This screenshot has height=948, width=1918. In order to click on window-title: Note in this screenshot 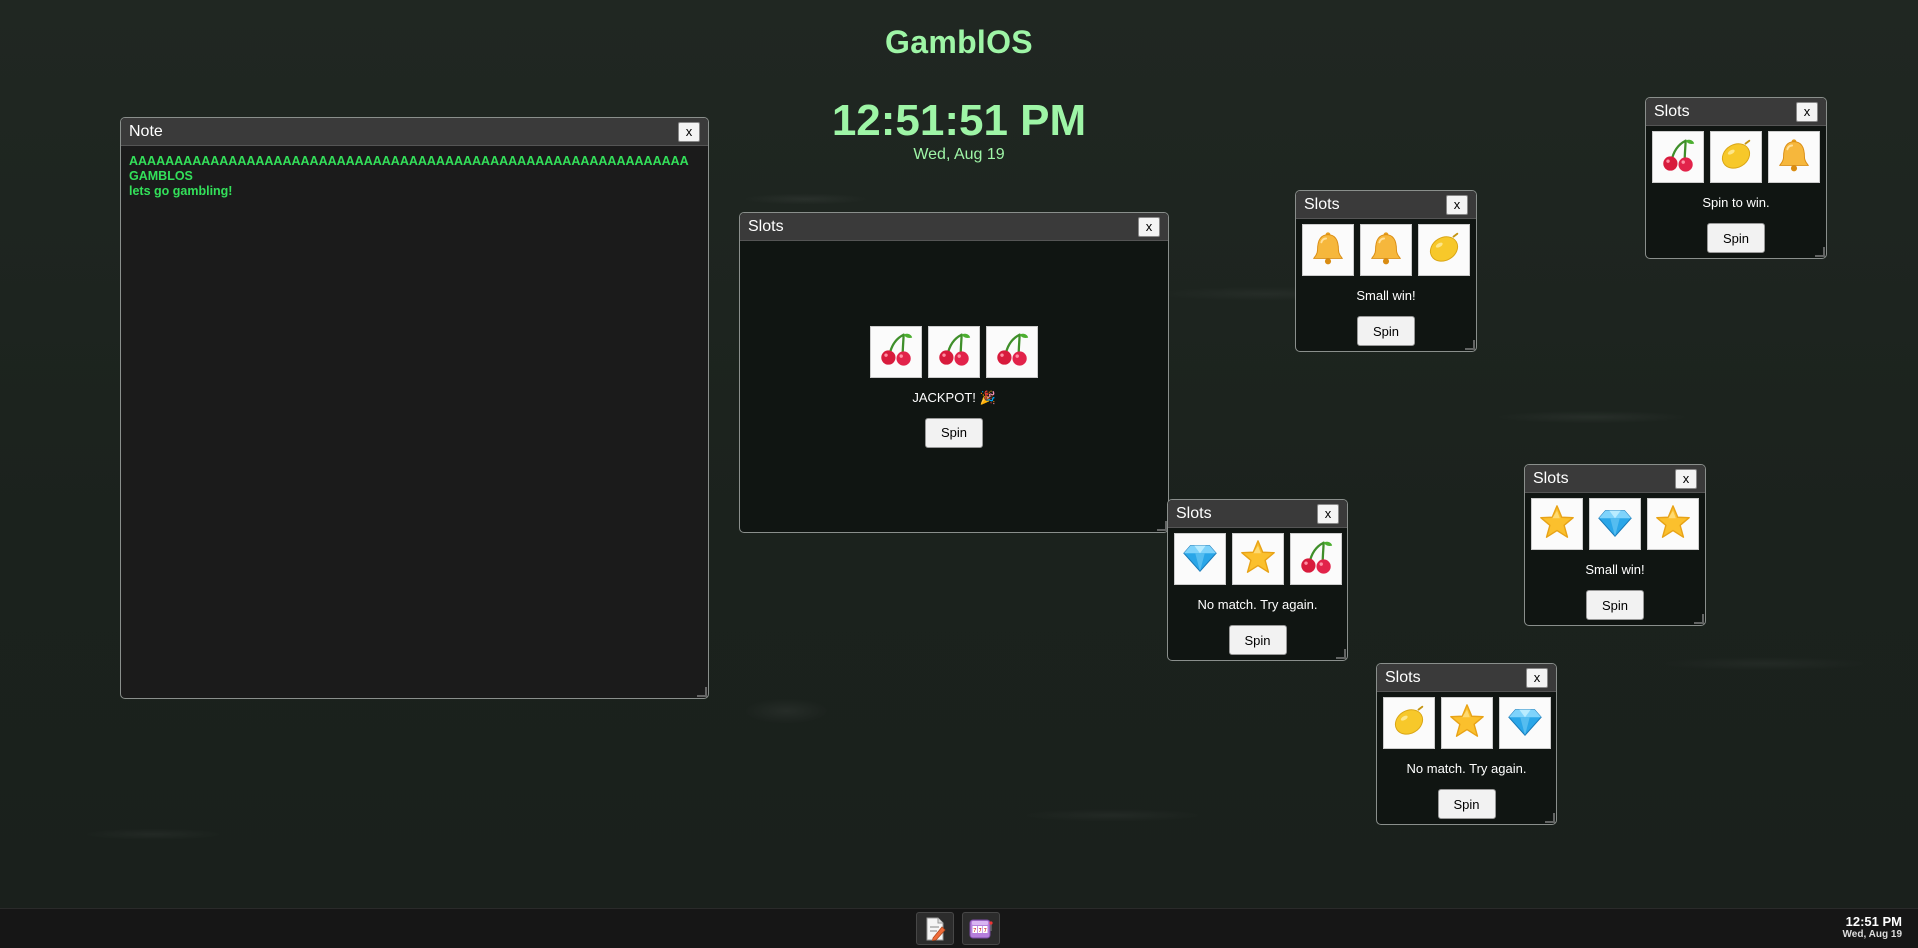, I will do `click(146, 131)`.